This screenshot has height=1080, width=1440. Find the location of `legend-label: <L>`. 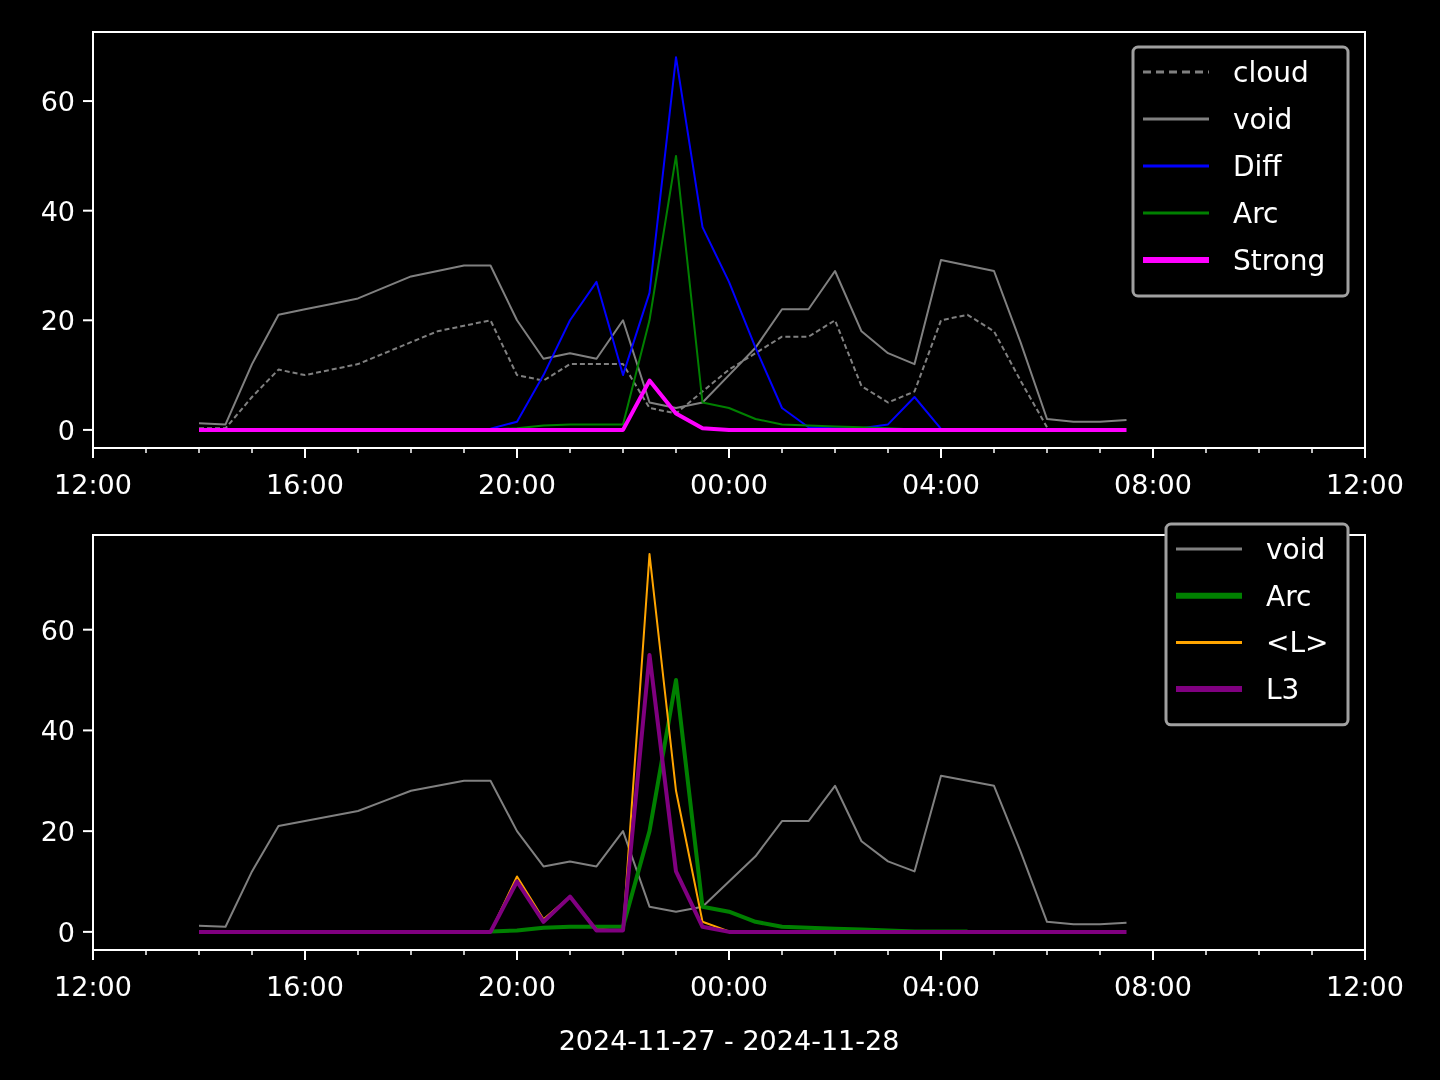

legend-label: <L> is located at coordinates (1297, 643).